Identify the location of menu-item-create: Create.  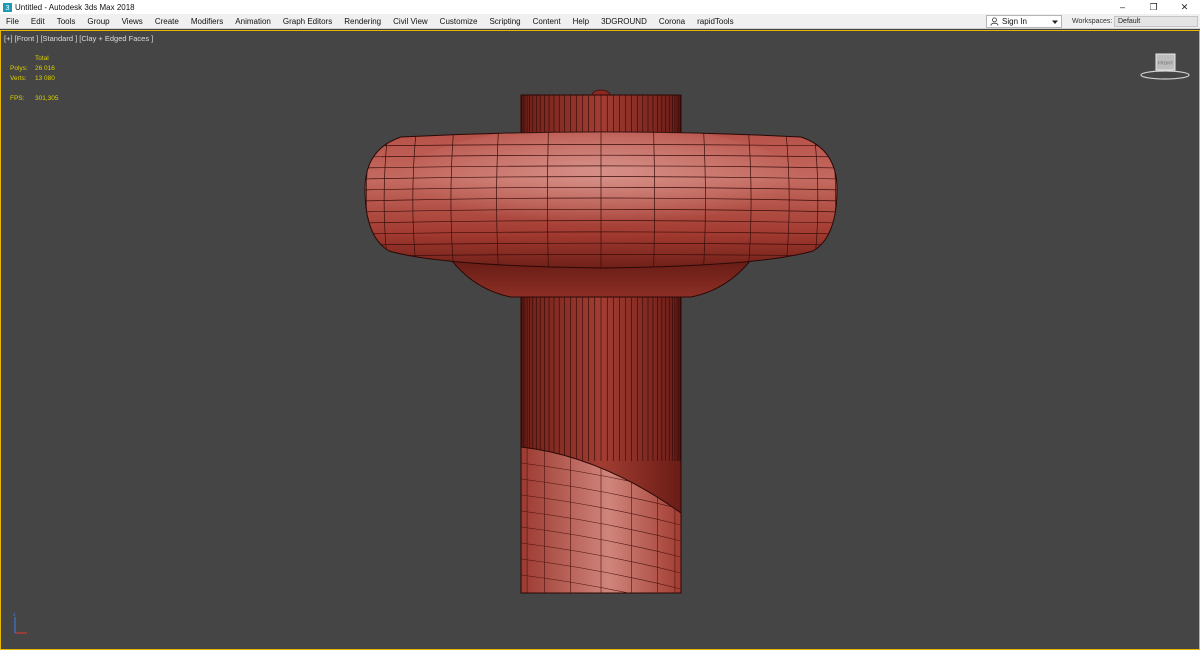
(167, 21).